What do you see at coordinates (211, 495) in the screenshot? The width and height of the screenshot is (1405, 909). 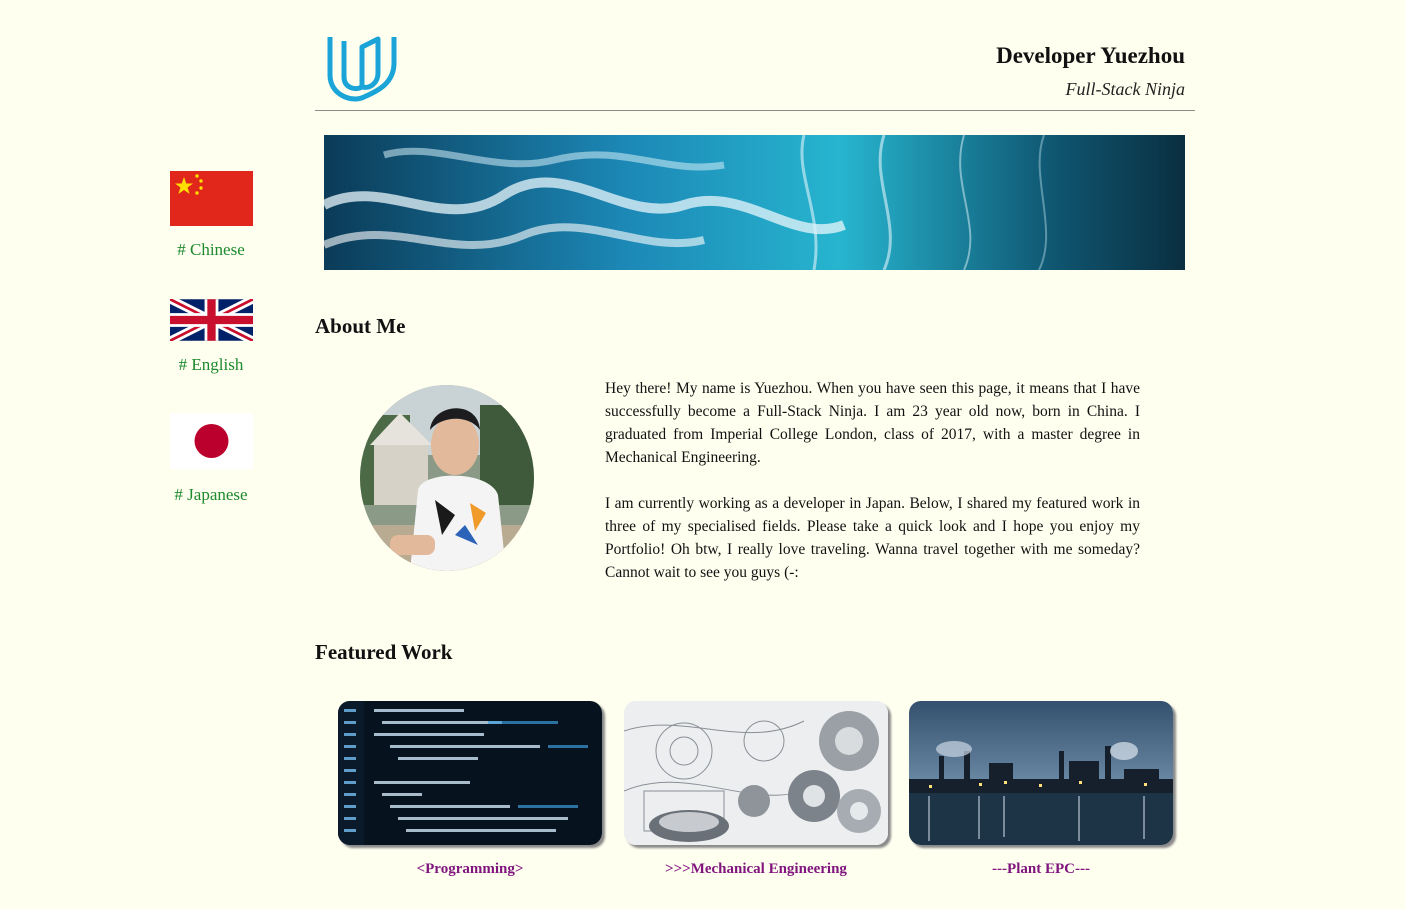 I see `language-label: # Japanese` at bounding box center [211, 495].